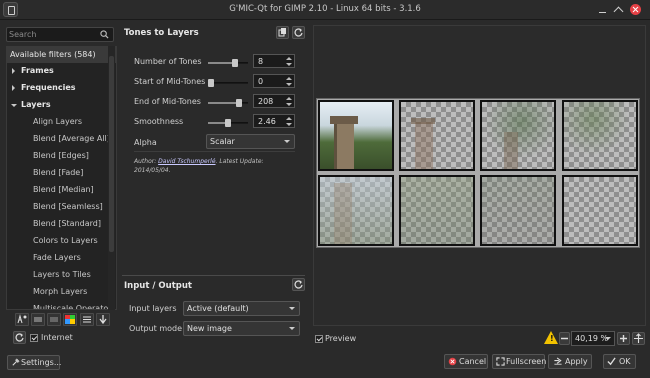  I want to click on update-filters-button, so click(19, 337).